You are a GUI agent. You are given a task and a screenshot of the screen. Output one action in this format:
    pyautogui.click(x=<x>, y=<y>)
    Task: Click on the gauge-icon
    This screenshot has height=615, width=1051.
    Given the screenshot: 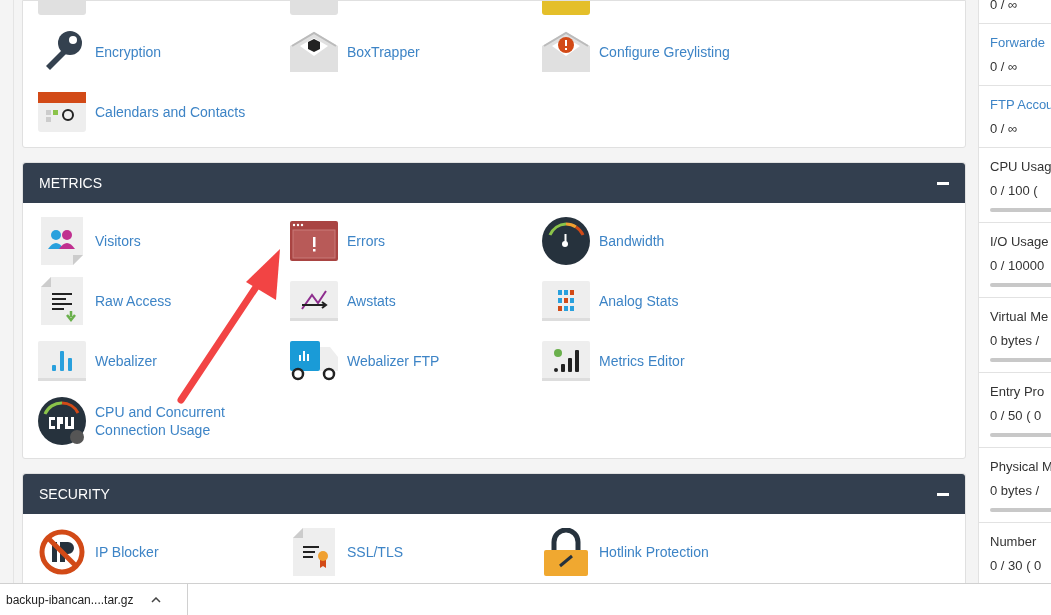 What is the action you would take?
    pyautogui.click(x=566, y=241)
    